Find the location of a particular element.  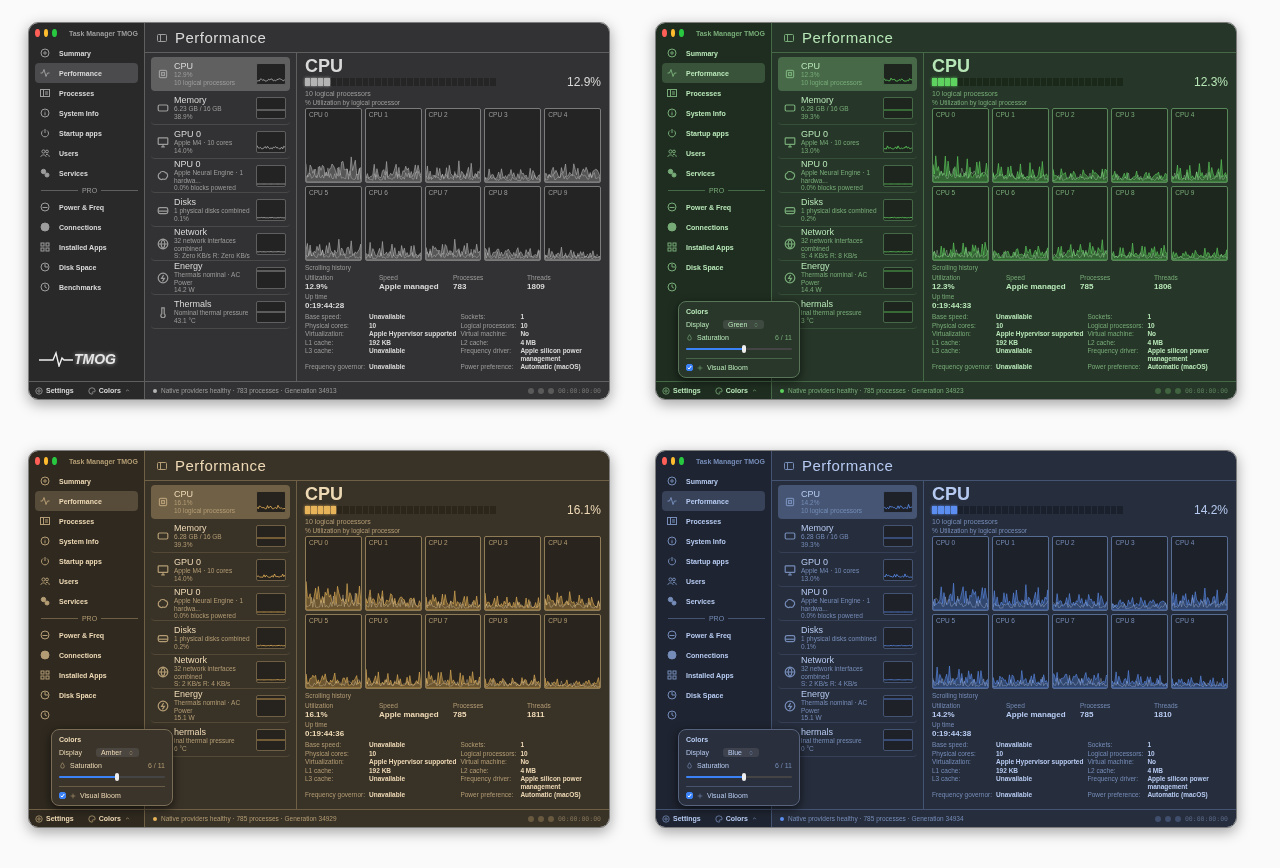

stat-value: 1806 is located at coordinates (1163, 286).